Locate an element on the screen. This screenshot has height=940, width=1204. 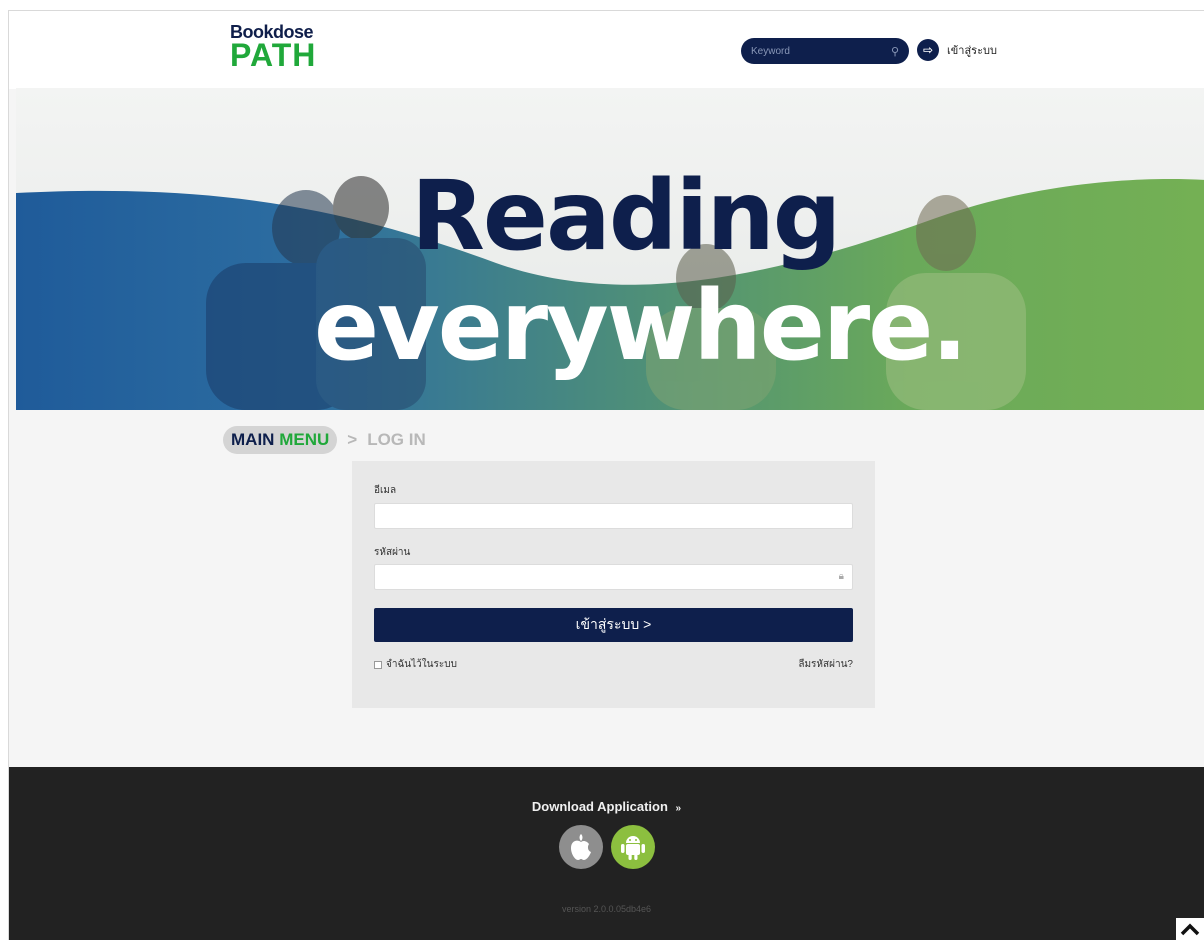
password-field: 🔒︎ is located at coordinates (613, 577).